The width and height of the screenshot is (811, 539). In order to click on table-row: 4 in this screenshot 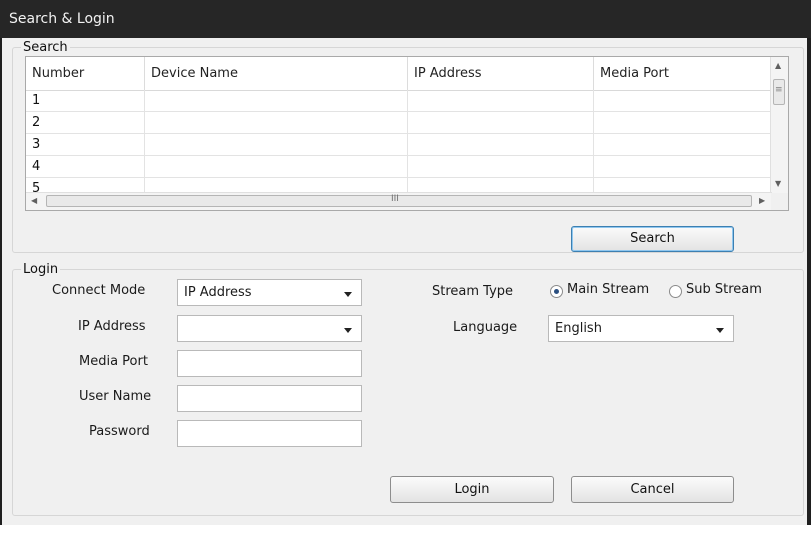, I will do `click(399, 167)`.